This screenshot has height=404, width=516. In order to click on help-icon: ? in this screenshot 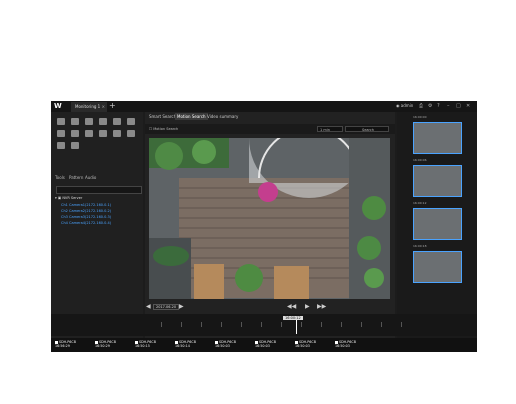, I will do `click(438, 106)`.